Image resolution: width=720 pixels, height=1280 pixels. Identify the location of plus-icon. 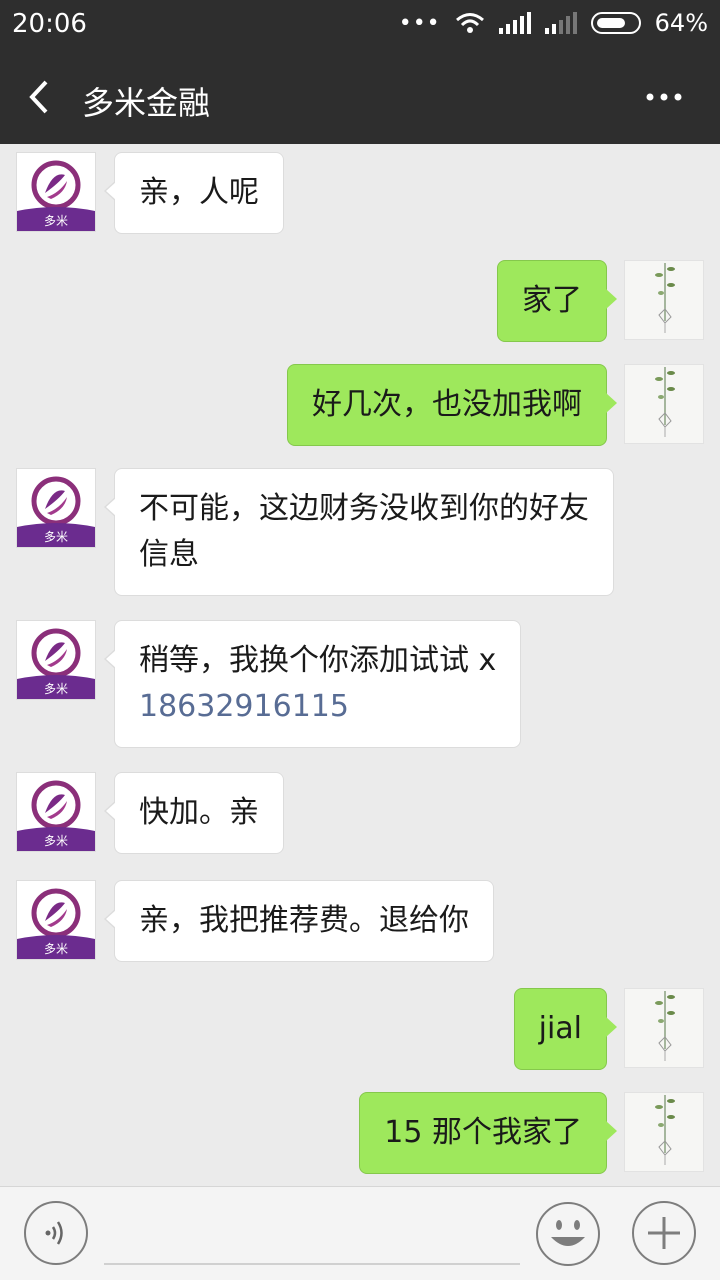
(664, 1233).